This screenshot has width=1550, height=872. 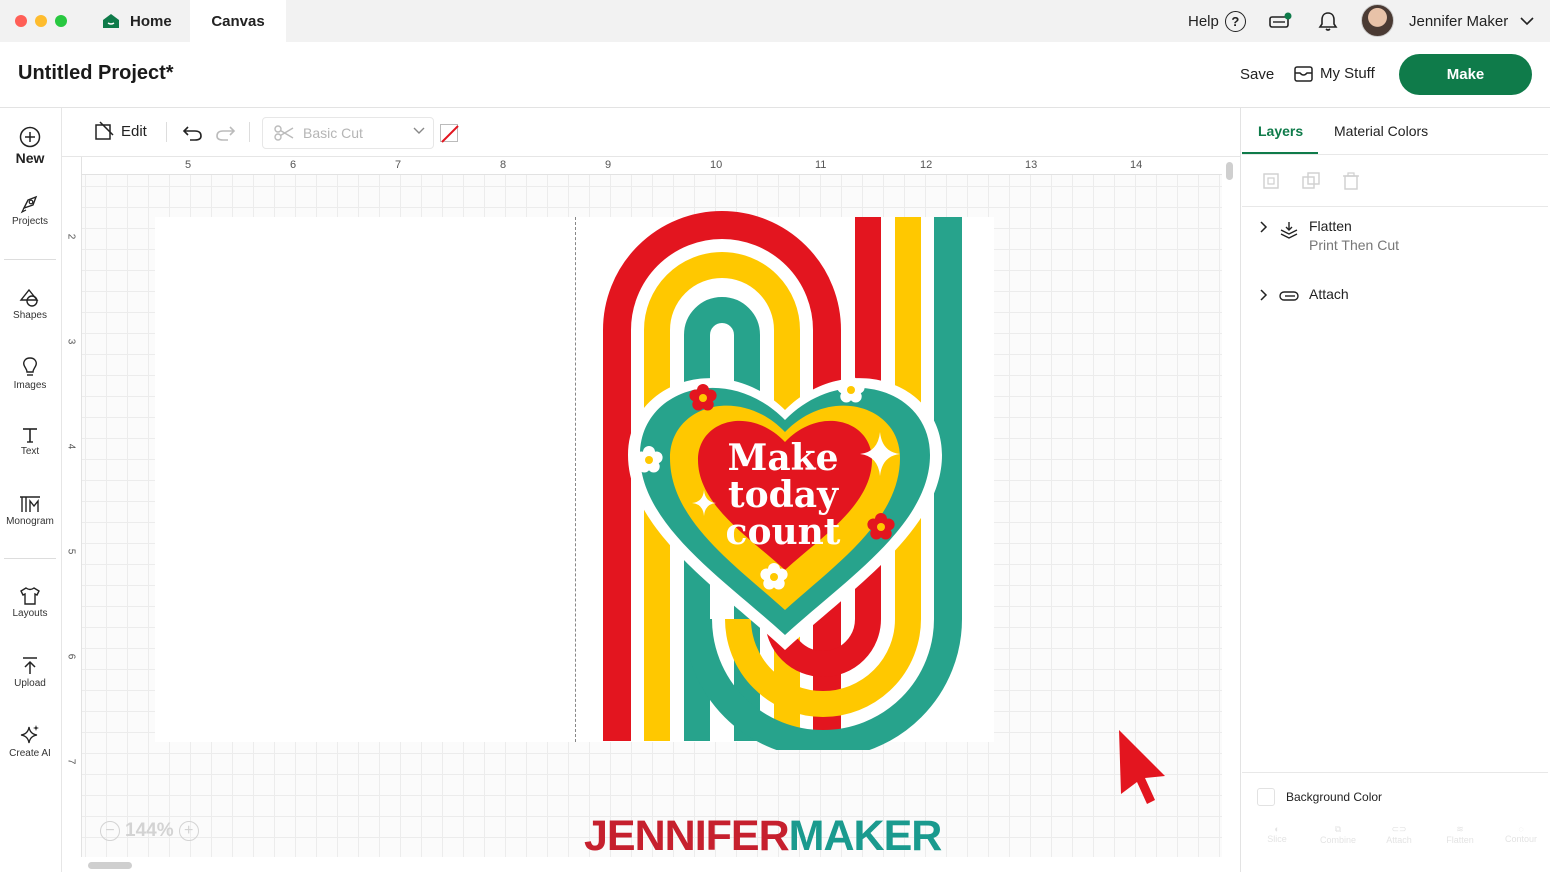 I want to click on layer-title: Flatten, so click(x=1330, y=226).